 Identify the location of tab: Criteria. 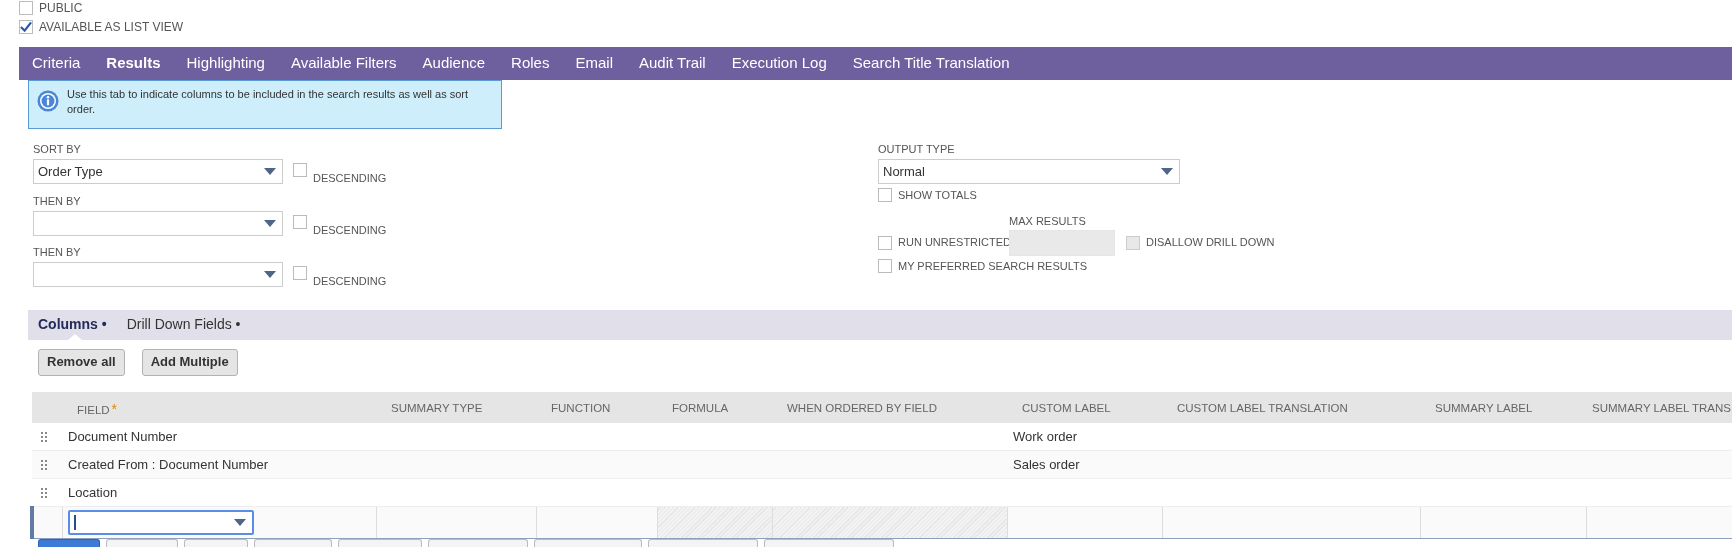
(63, 63).